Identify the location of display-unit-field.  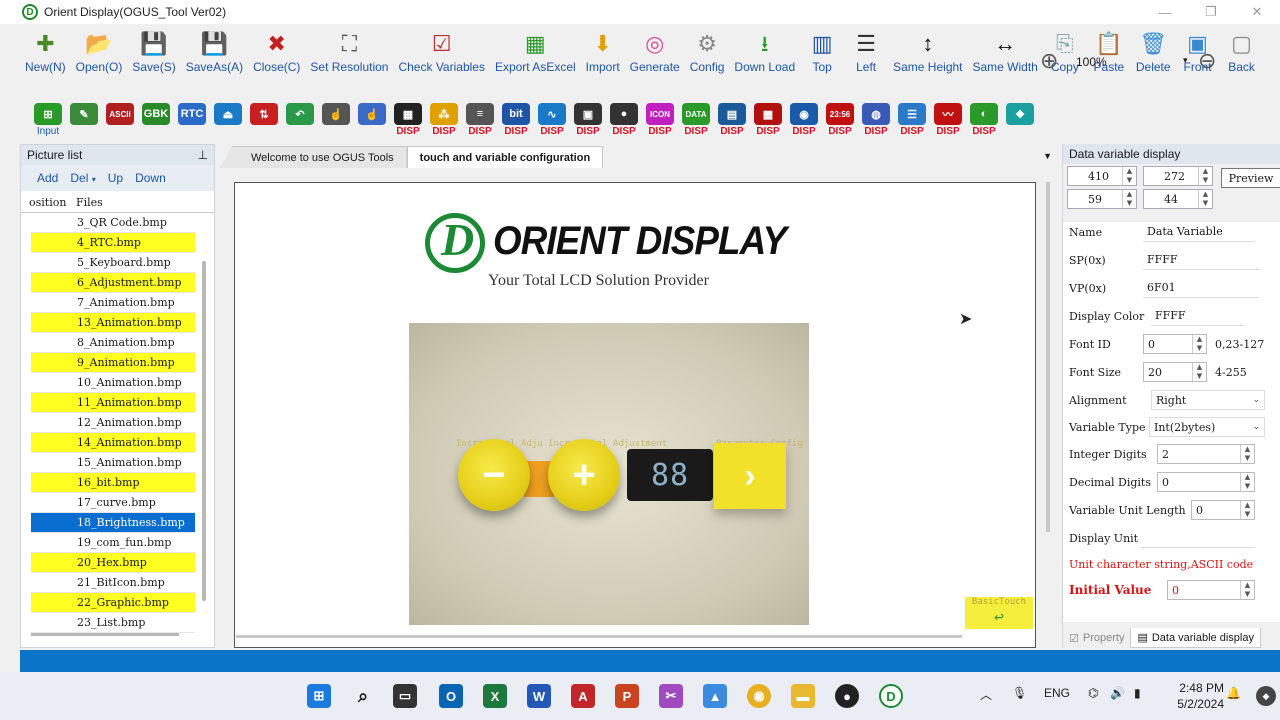
(1198, 538).